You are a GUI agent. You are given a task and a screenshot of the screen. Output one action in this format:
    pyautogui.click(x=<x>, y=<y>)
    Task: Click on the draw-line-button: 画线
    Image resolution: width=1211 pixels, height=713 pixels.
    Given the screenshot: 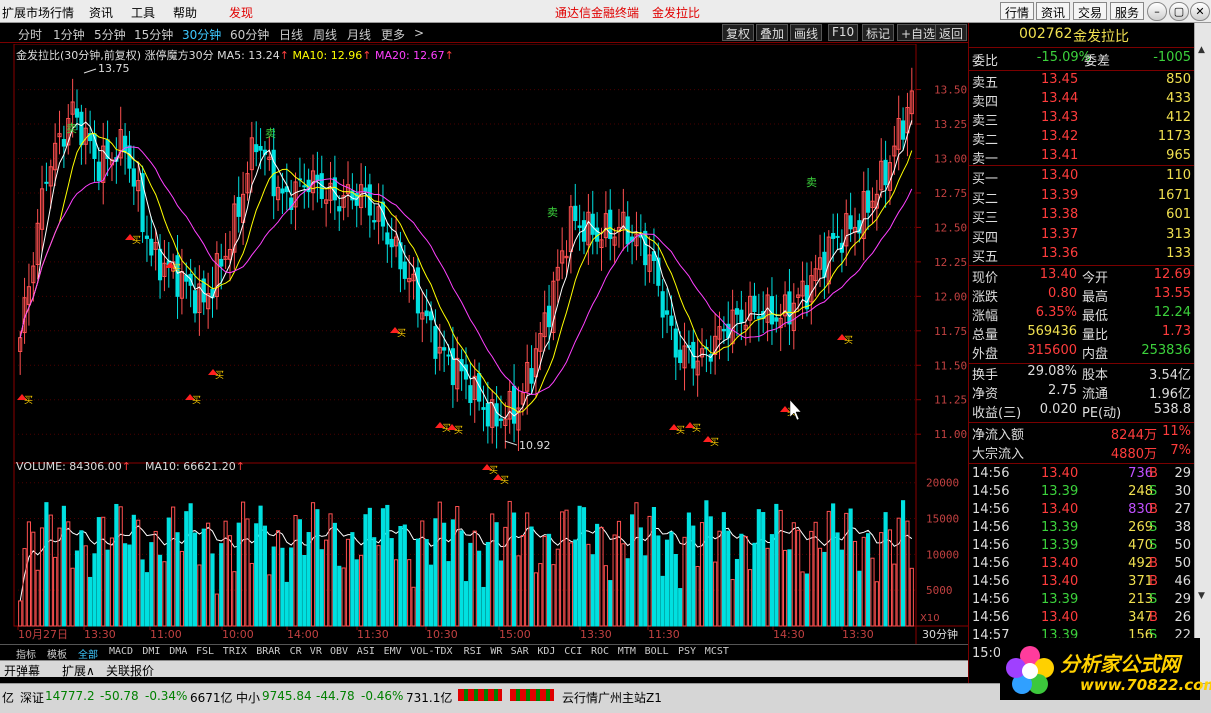 What is the action you would take?
    pyautogui.click(x=806, y=32)
    